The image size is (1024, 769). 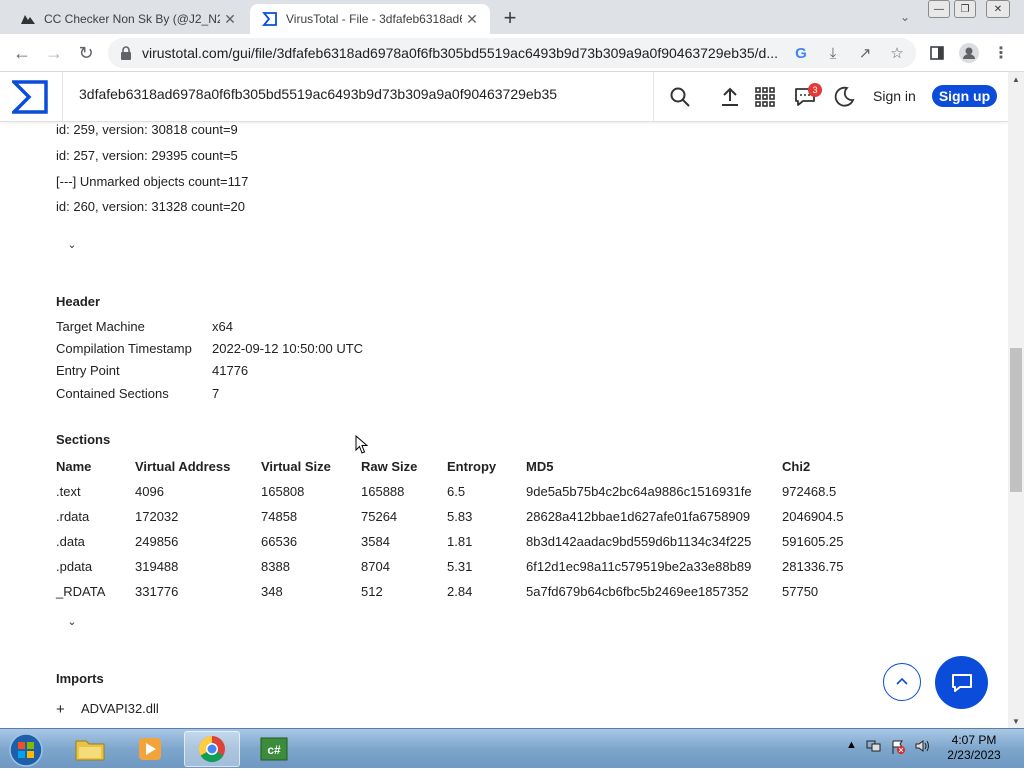 I want to click on search-input, so click(x=359, y=94).